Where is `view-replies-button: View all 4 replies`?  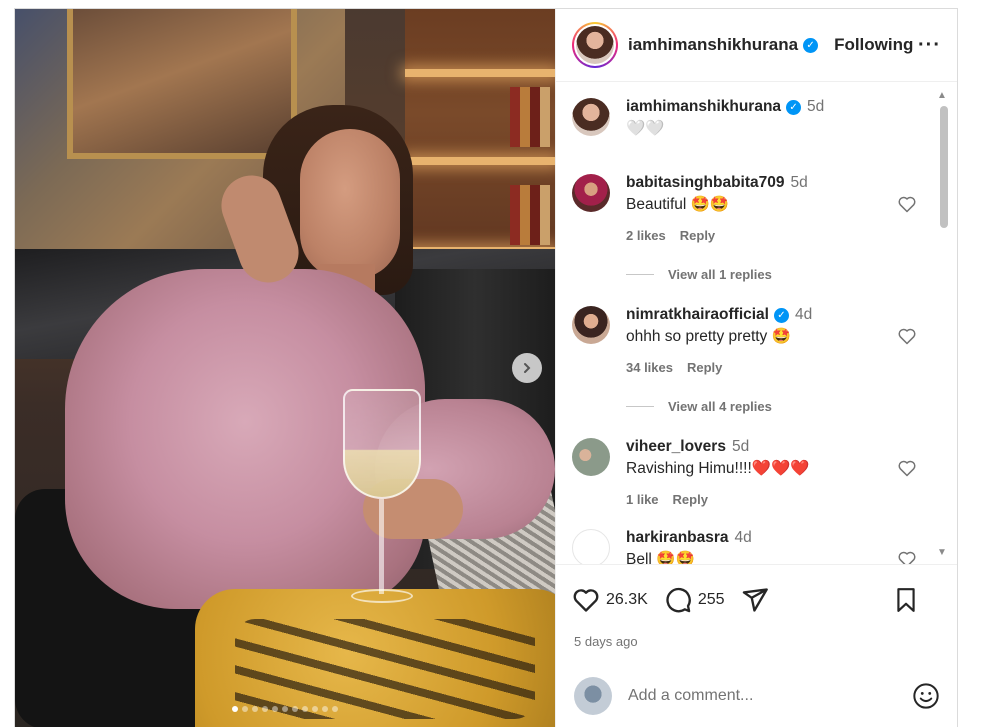
view-replies-button: View all 4 replies is located at coordinates (771, 406).